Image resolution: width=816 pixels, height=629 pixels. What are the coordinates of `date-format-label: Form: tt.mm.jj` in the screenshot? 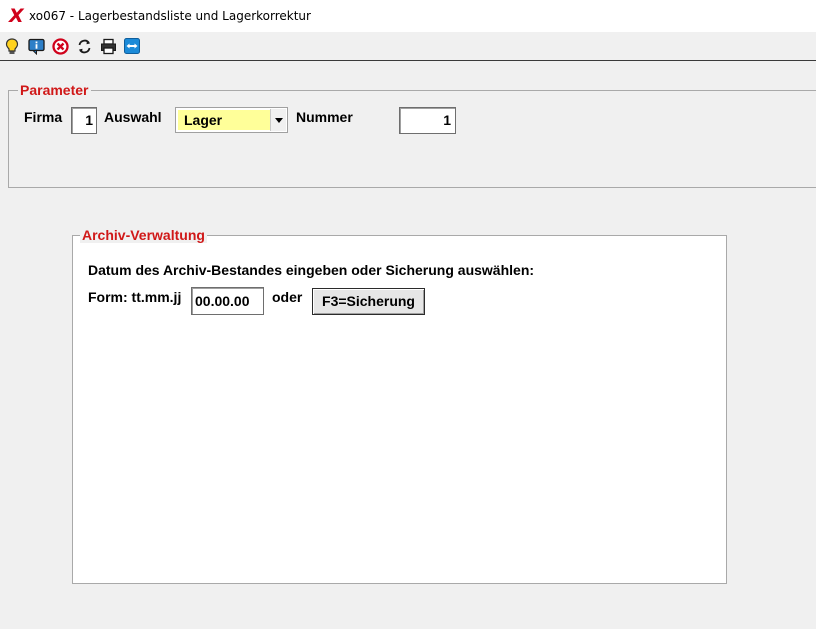 It's located at (135, 297).